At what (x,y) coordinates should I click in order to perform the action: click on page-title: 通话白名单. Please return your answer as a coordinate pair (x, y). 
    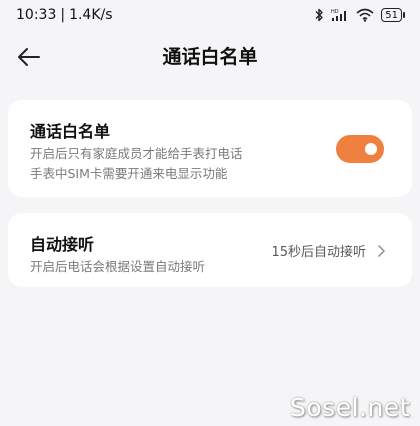
    Looking at the image, I should click on (210, 57).